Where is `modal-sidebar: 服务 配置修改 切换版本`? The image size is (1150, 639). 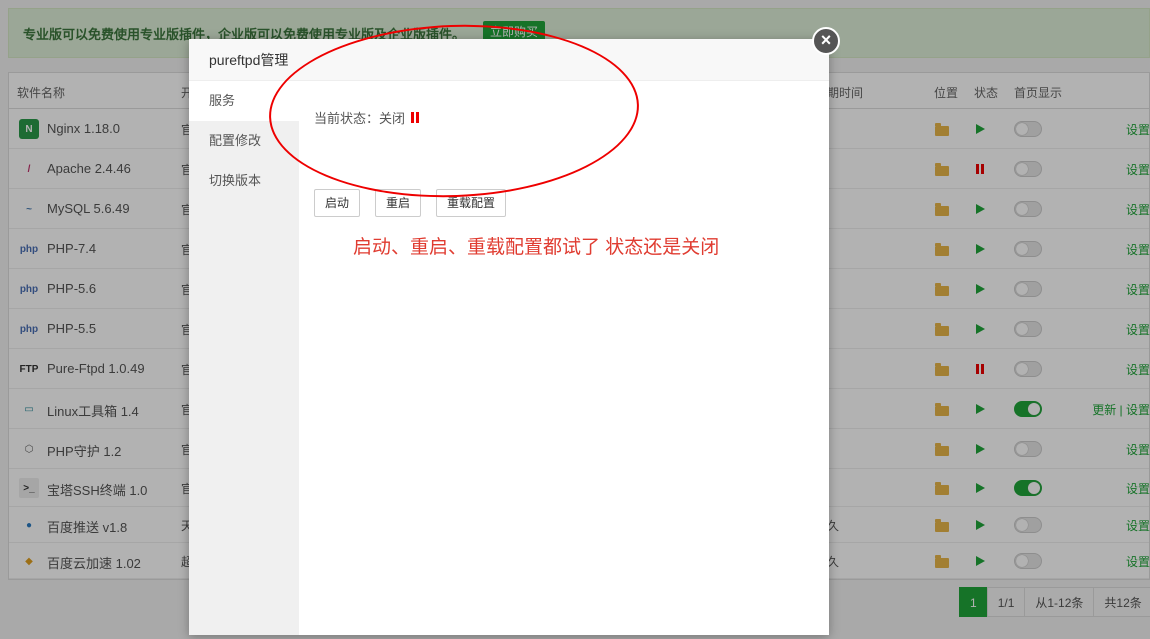
modal-sidebar: 服务 配置修改 切换版本 is located at coordinates (244, 358).